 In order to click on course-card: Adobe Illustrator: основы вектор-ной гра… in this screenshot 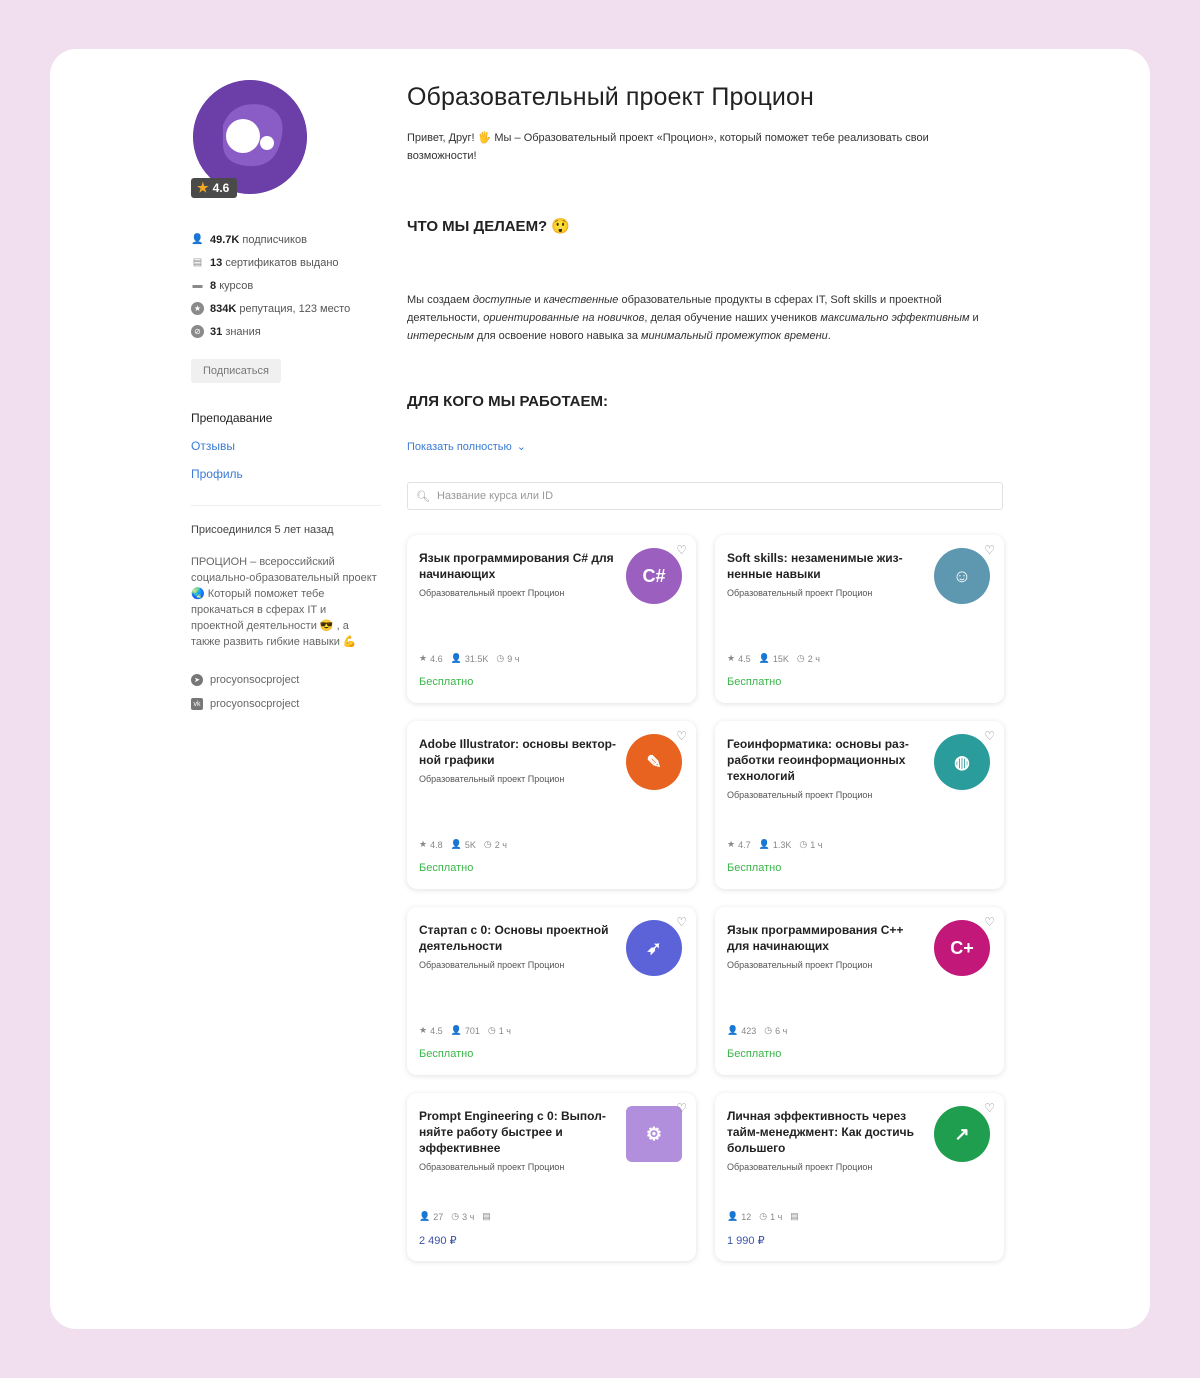, I will do `click(551, 805)`.